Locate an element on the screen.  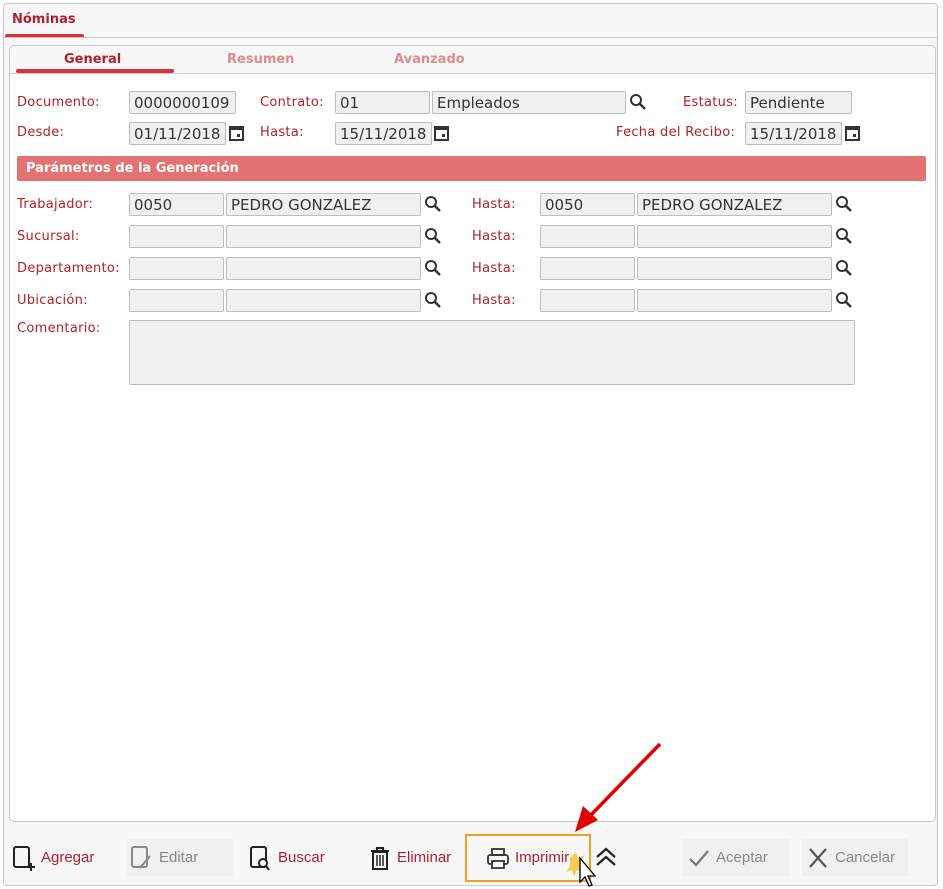
comentario-textarea is located at coordinates (492, 352).